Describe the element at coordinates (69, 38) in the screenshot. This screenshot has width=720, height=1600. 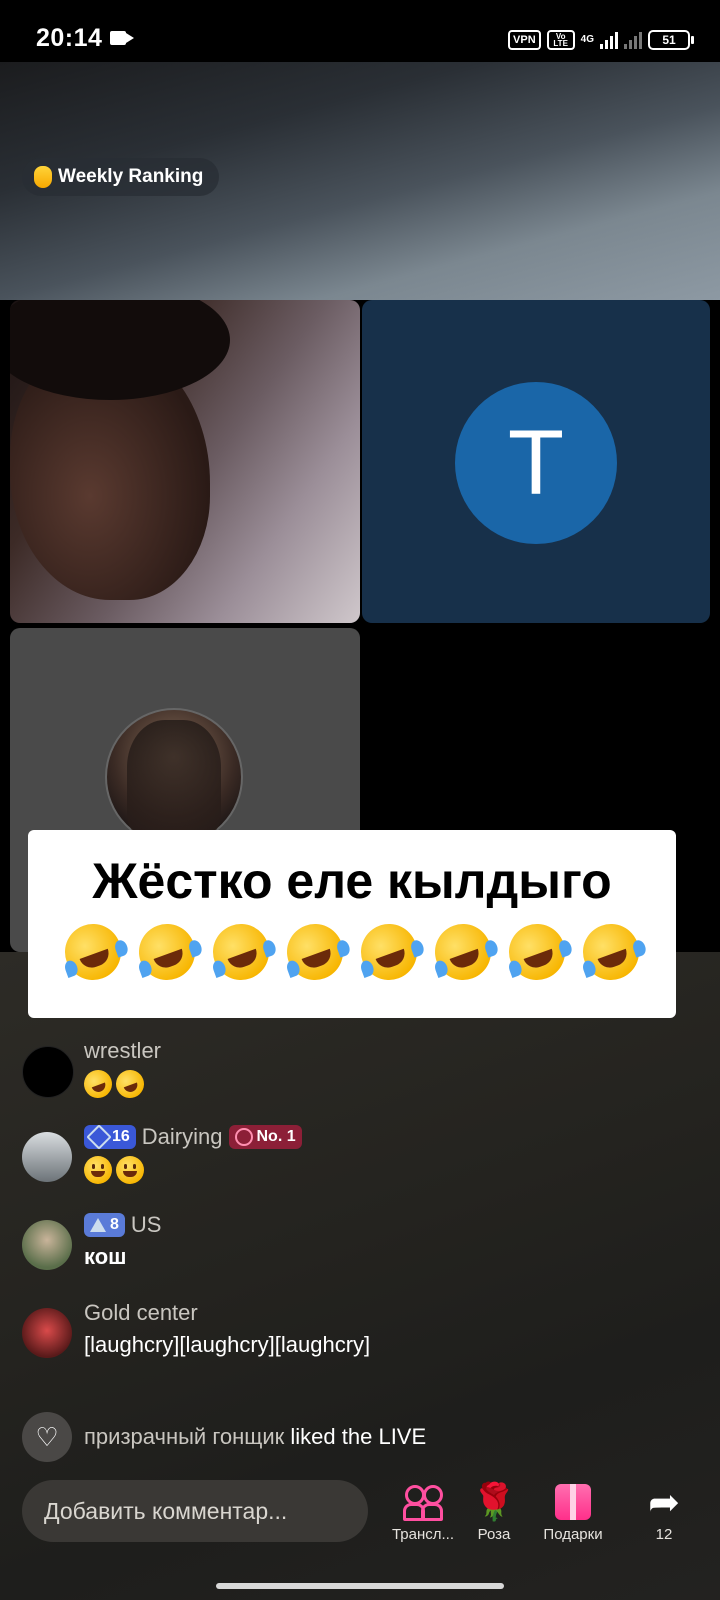
I see `status-time: 20:14` at that location.